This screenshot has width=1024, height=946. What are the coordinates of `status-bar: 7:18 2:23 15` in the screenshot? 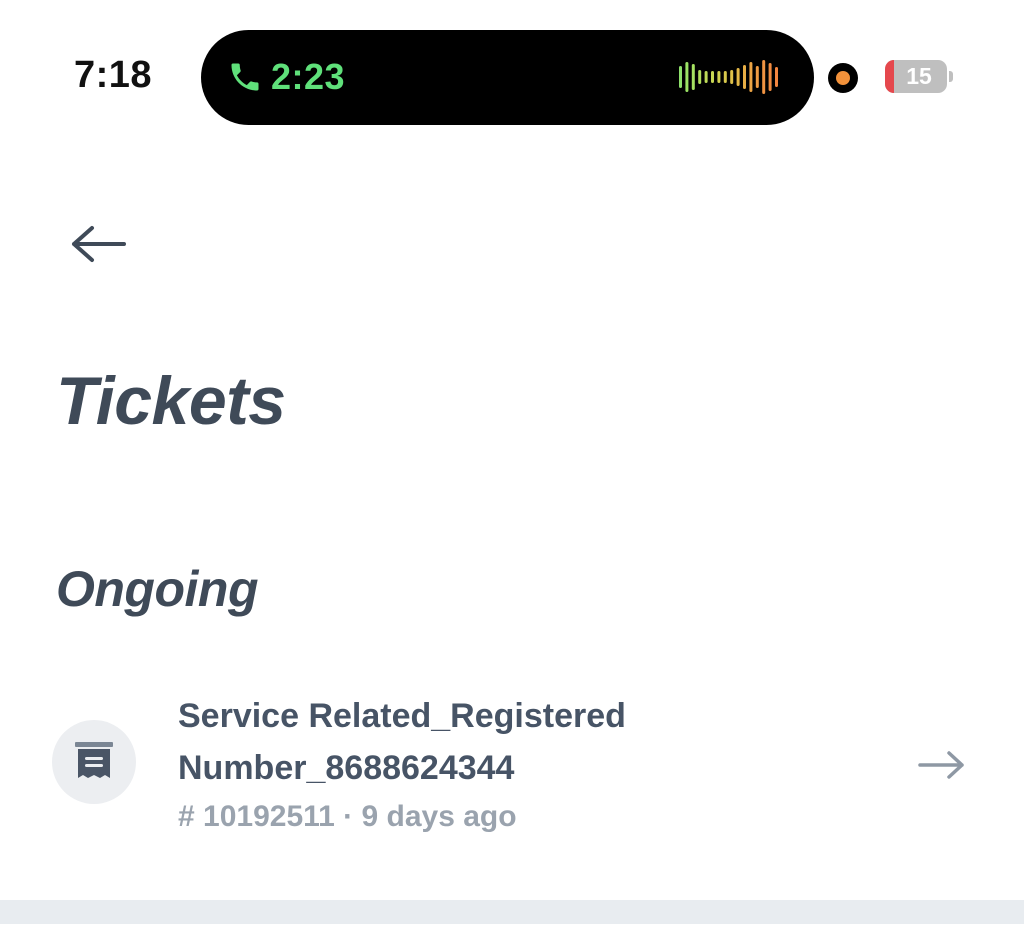 It's located at (512, 70).